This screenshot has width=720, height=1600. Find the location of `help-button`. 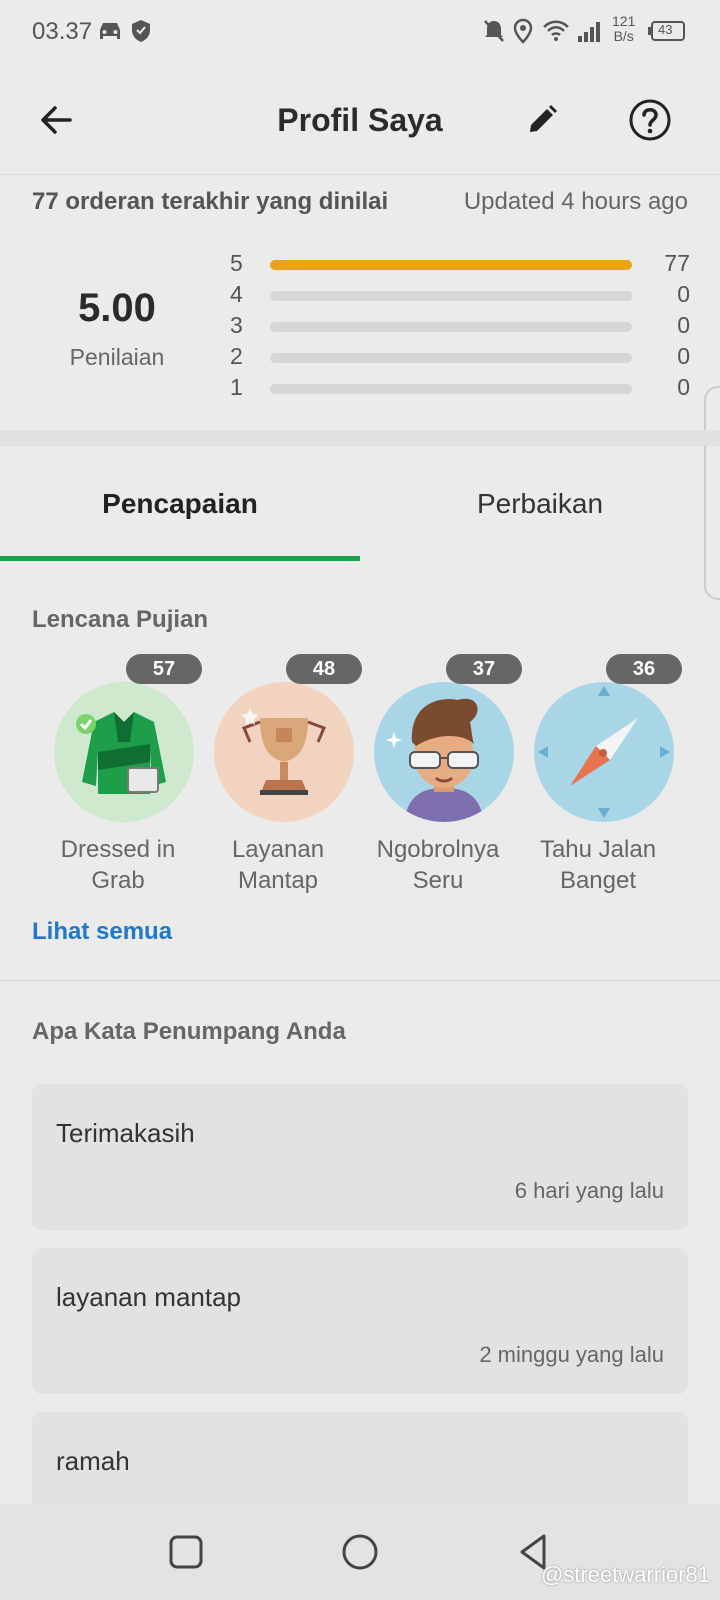

help-button is located at coordinates (650, 120).